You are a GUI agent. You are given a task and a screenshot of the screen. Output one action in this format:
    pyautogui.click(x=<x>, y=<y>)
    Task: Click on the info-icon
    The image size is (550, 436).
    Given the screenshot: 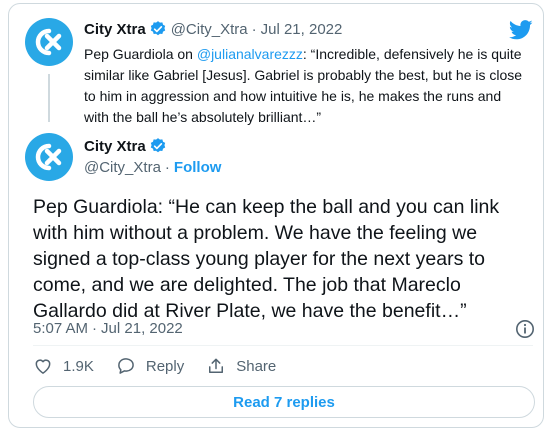 What is the action you would take?
    pyautogui.click(x=525, y=329)
    